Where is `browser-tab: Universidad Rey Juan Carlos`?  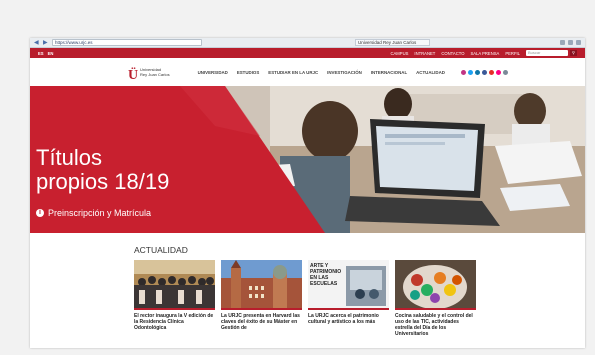
browser-tab: Universidad Rey Juan Carlos is located at coordinates (392, 42).